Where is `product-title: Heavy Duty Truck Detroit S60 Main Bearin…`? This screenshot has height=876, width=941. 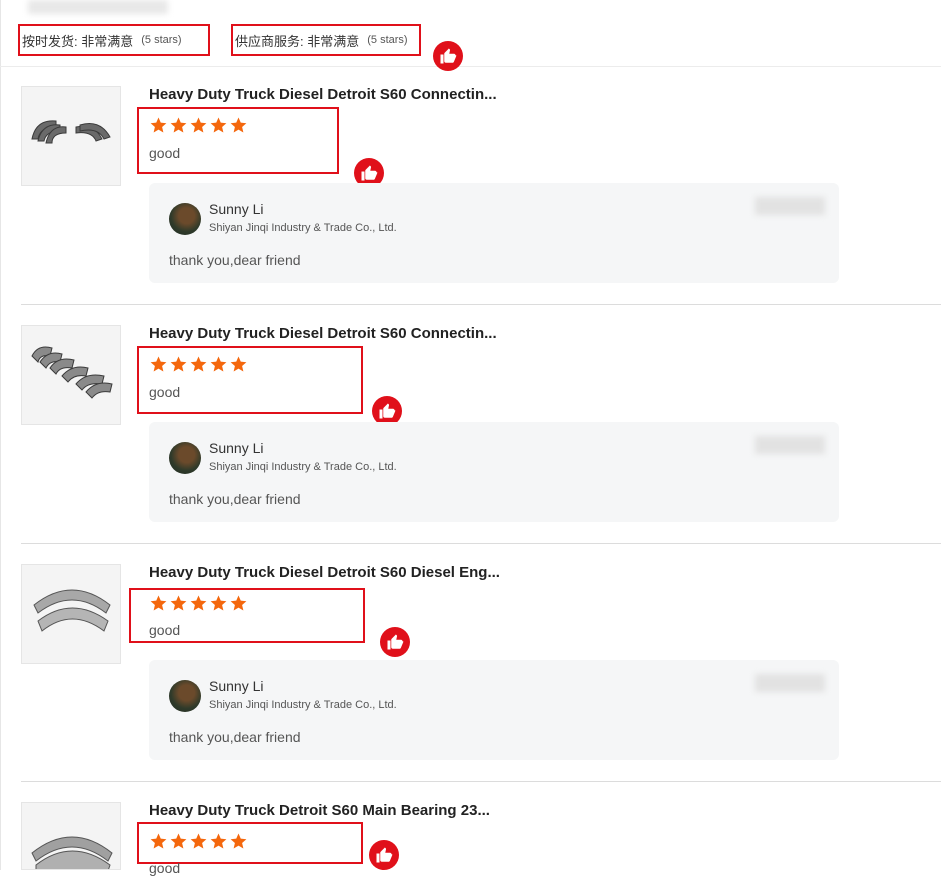 product-title: Heavy Duty Truck Detroit S60 Main Bearin… is located at coordinates (319, 810).